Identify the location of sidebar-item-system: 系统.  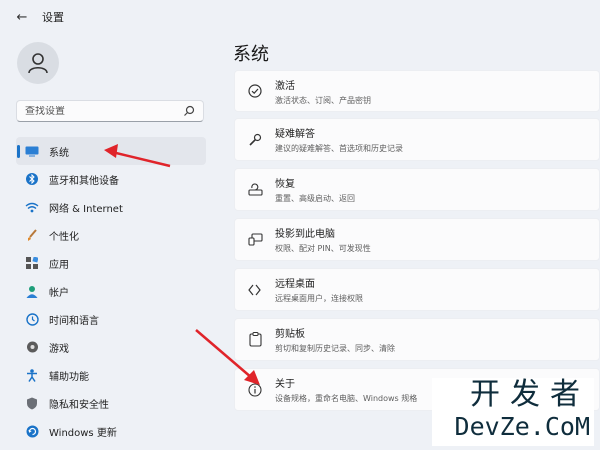
(111, 151).